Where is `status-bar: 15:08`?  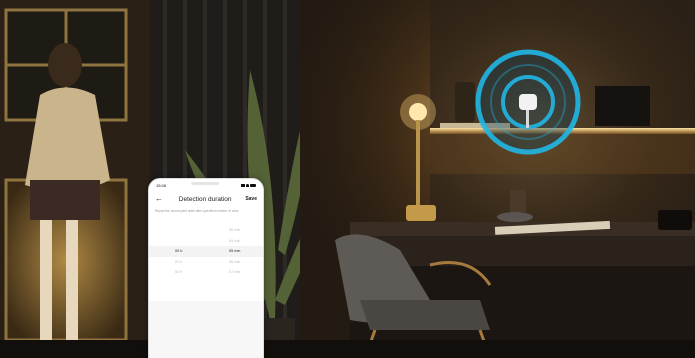
status-bar: 15:08 is located at coordinates (206, 185).